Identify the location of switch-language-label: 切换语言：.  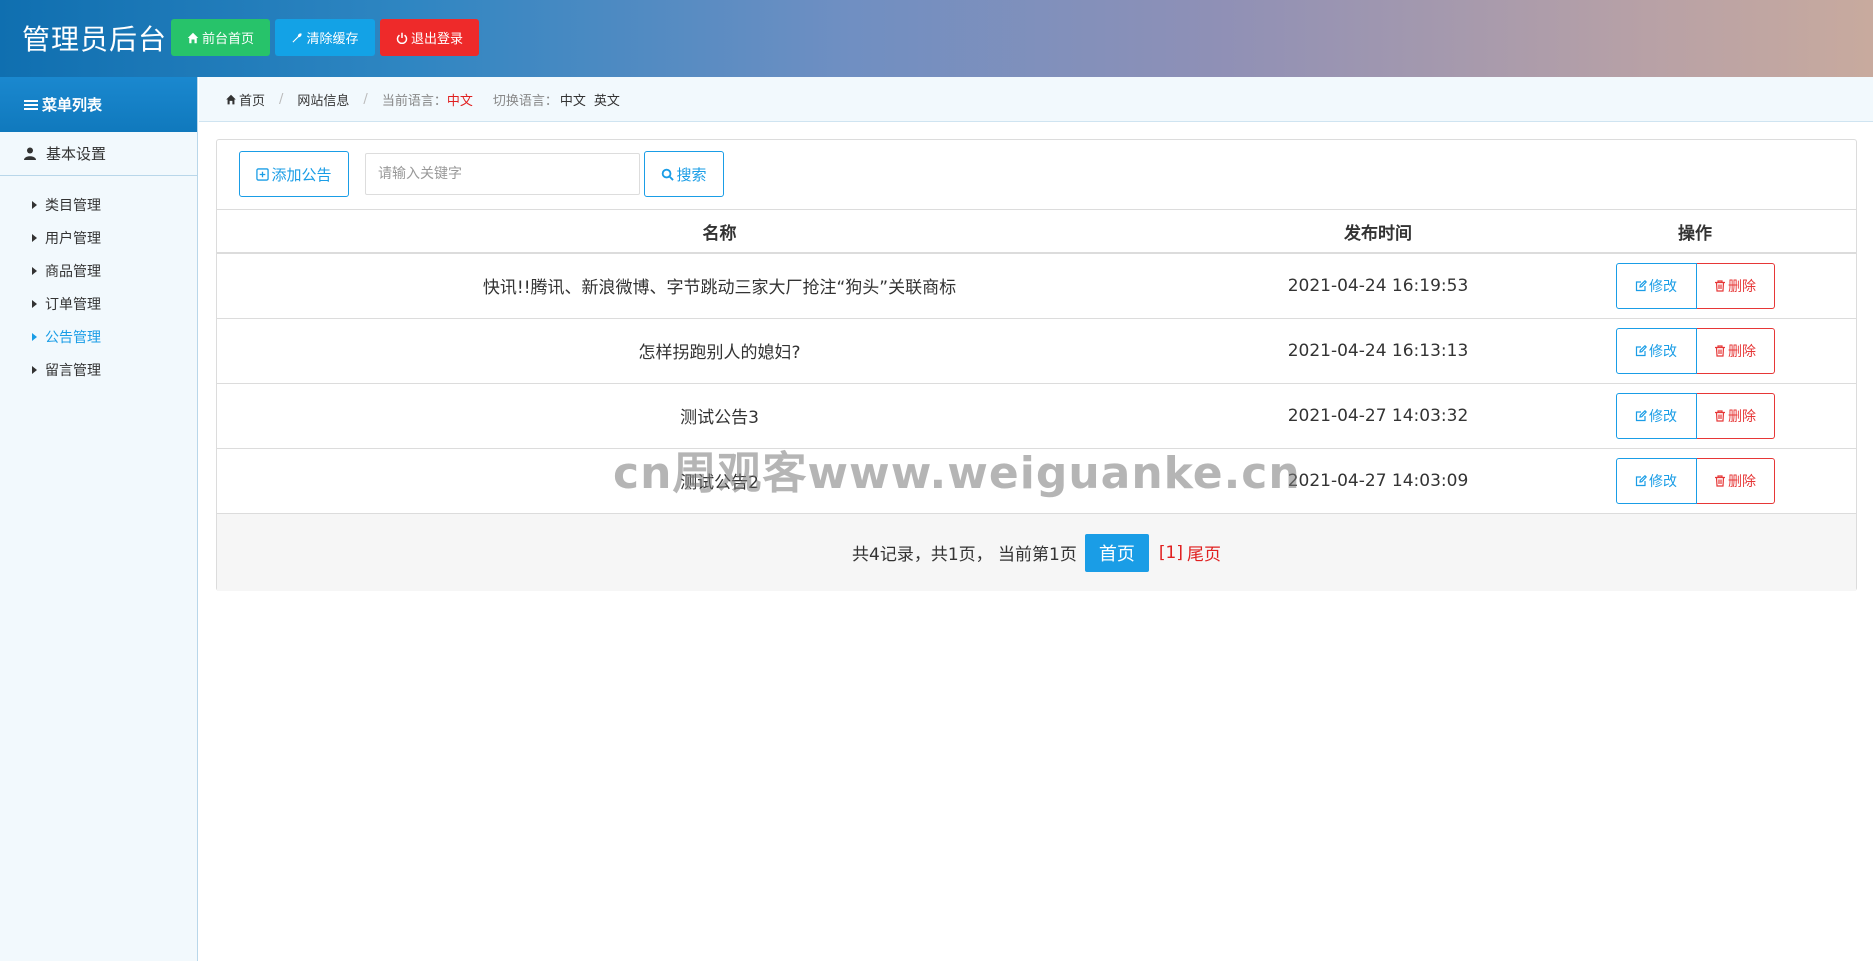
(525, 101).